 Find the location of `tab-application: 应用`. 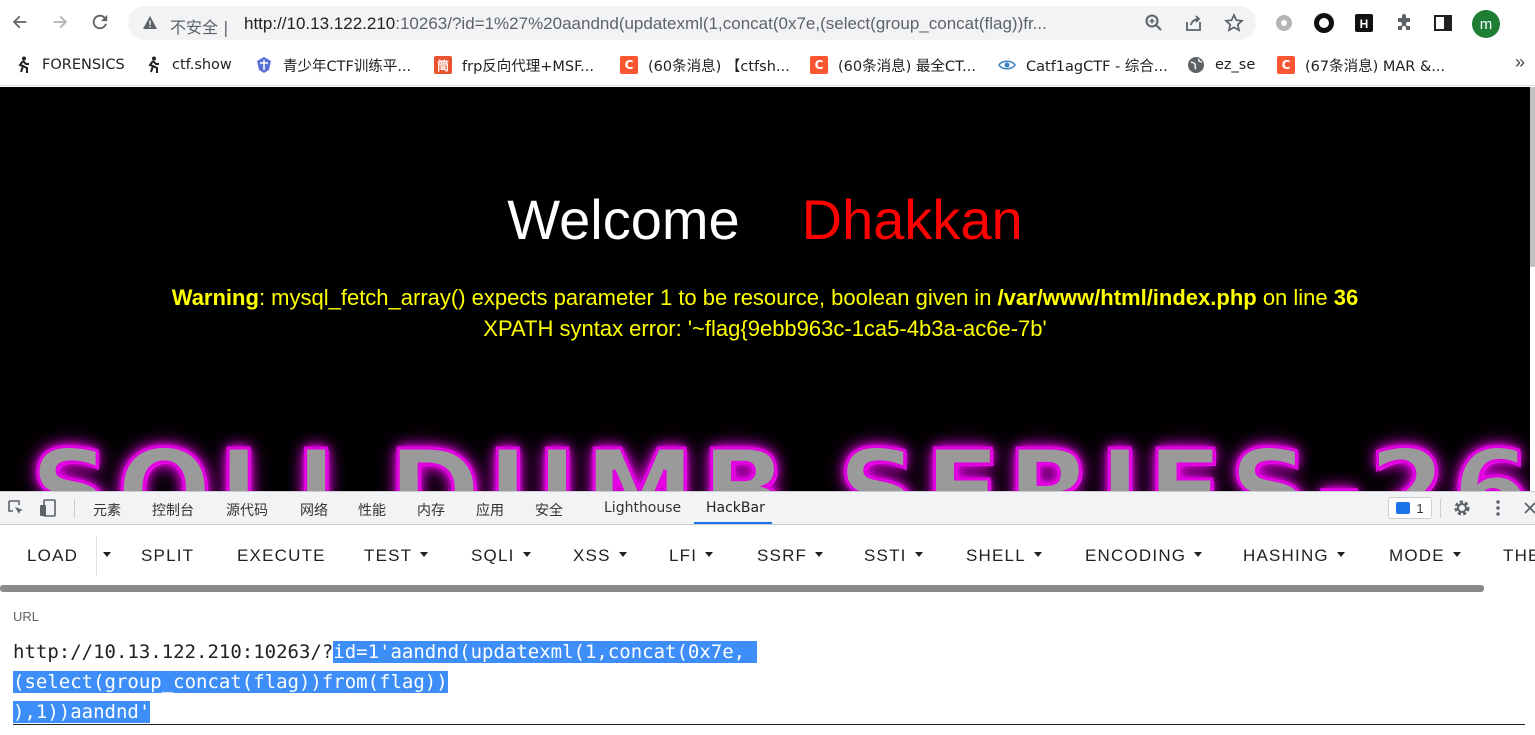

tab-application: 应用 is located at coordinates (490, 510).